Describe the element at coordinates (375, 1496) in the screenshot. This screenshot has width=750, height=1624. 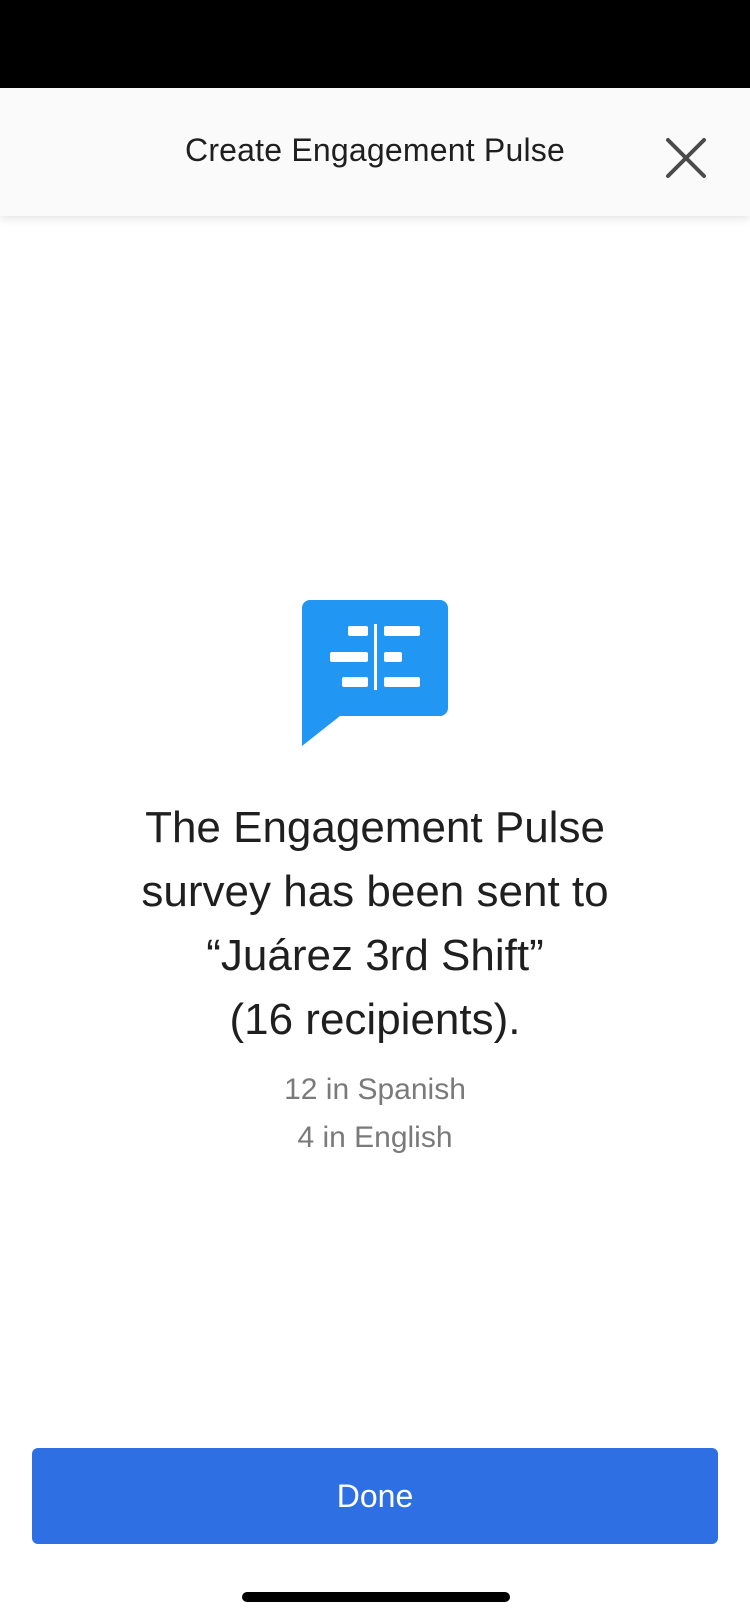
I see `done-button: Done` at that location.